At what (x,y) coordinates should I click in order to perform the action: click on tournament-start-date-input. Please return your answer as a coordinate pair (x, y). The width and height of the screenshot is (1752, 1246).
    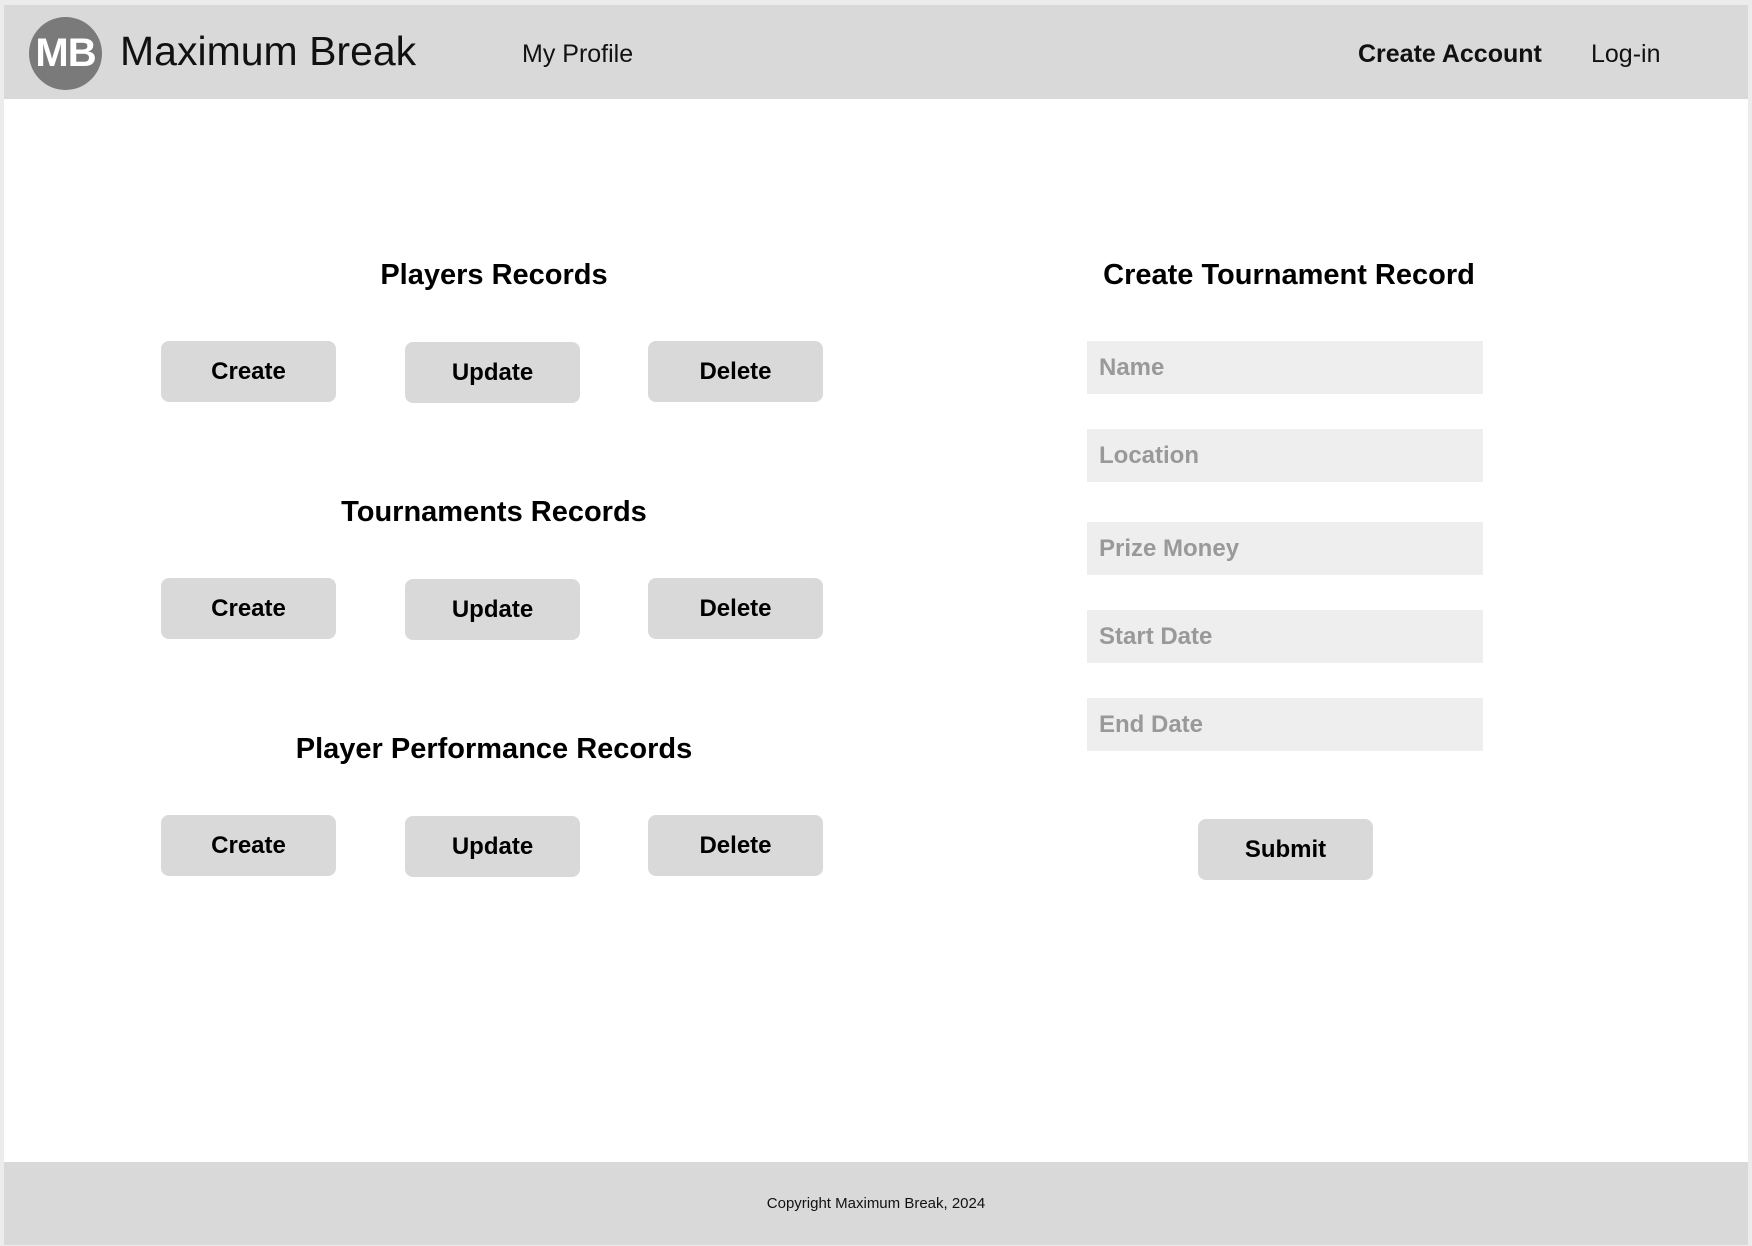
    Looking at the image, I should click on (1285, 636).